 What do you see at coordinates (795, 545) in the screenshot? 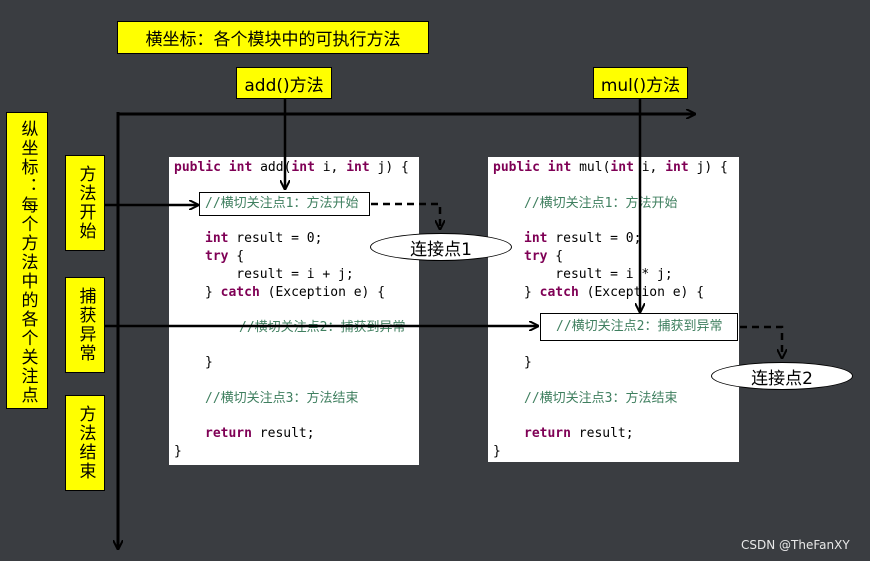
I see `watermark: CSDN @TheFanXY` at bounding box center [795, 545].